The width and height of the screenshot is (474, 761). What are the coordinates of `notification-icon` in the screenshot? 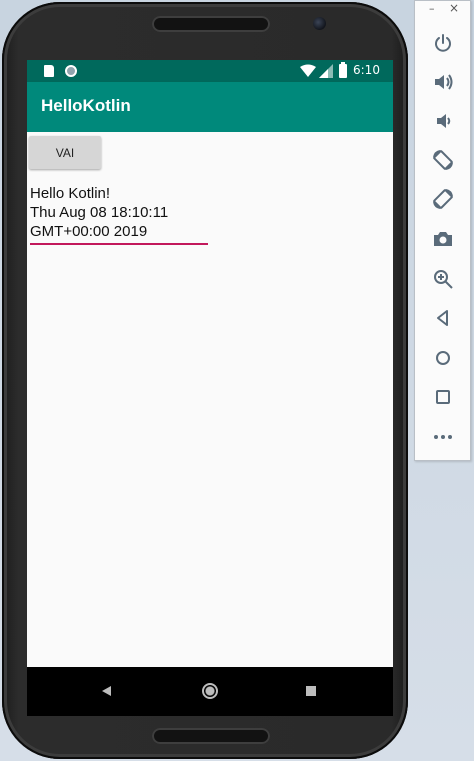 It's located at (71, 71).